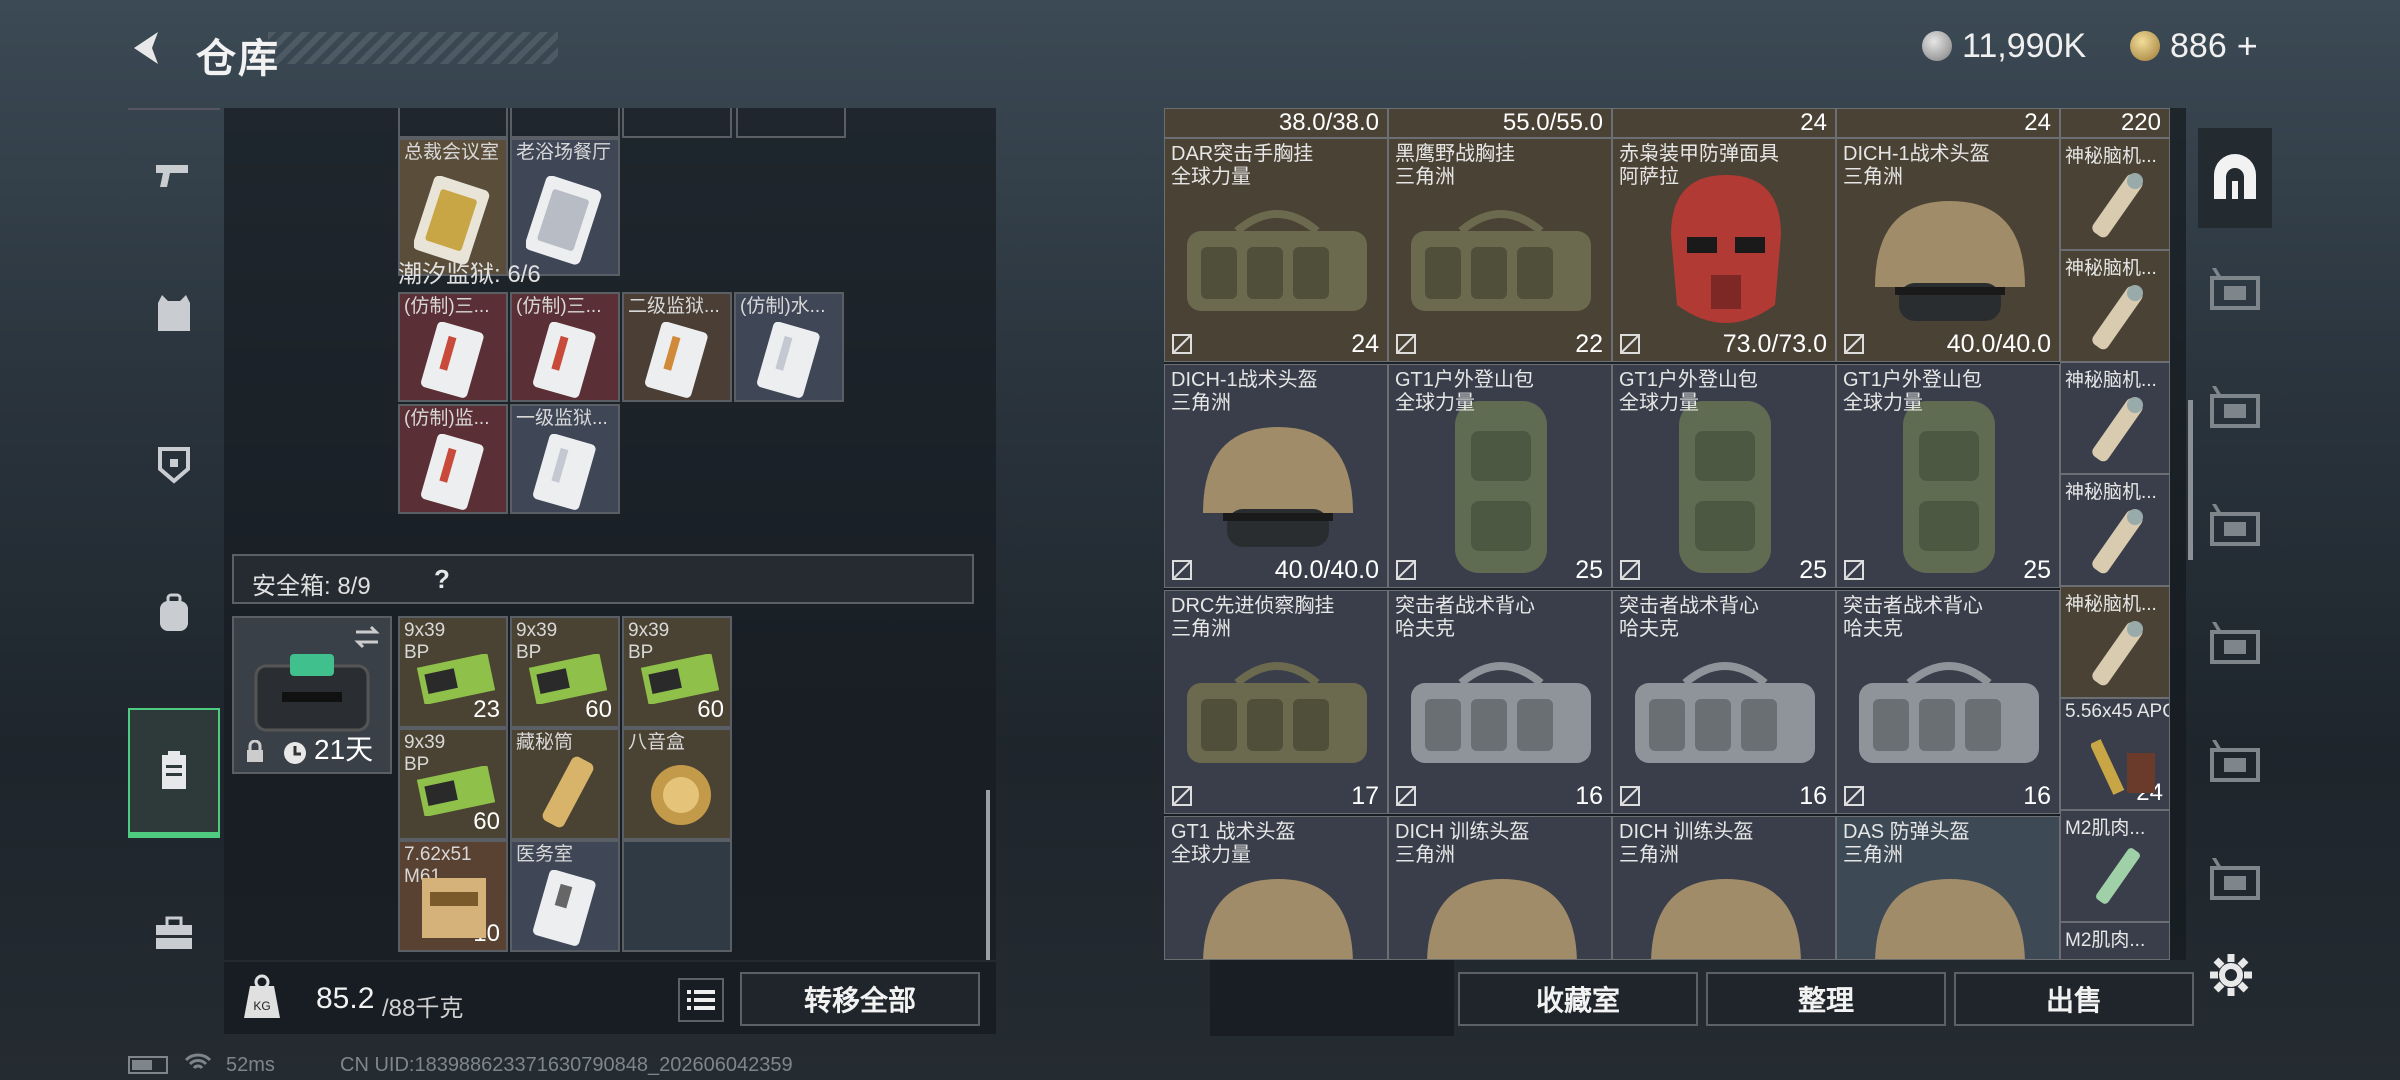 This screenshot has width=2400, height=1080. What do you see at coordinates (174, 613) in the screenshot?
I see `tab-backpack` at bounding box center [174, 613].